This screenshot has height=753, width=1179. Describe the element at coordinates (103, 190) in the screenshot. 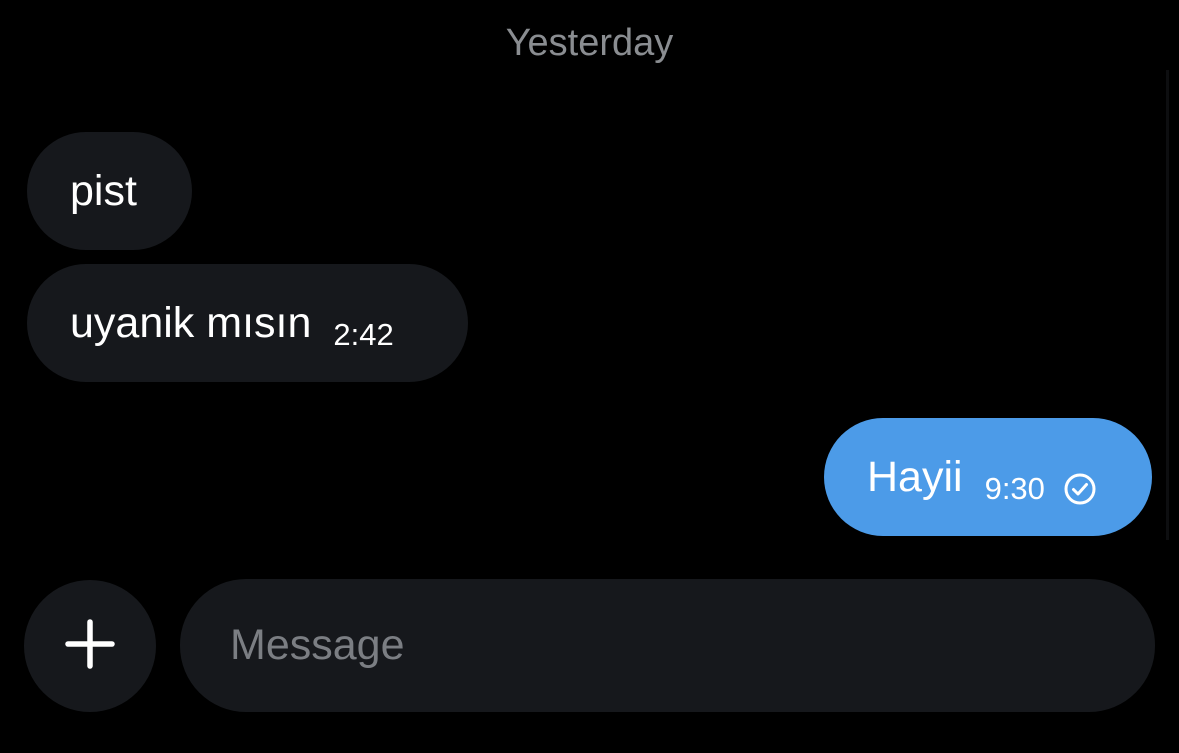

I see `message-text: pist` at that location.